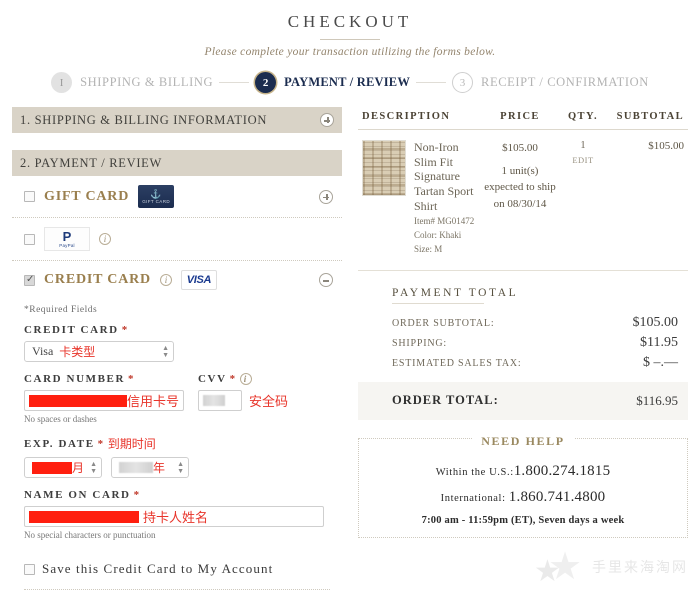 The height and width of the screenshot is (600, 700). Describe the element at coordinates (523, 118) in the screenshot. I see `order-table-header: DESCRIPTION PRICE QTY. SUBTOTAL` at that location.